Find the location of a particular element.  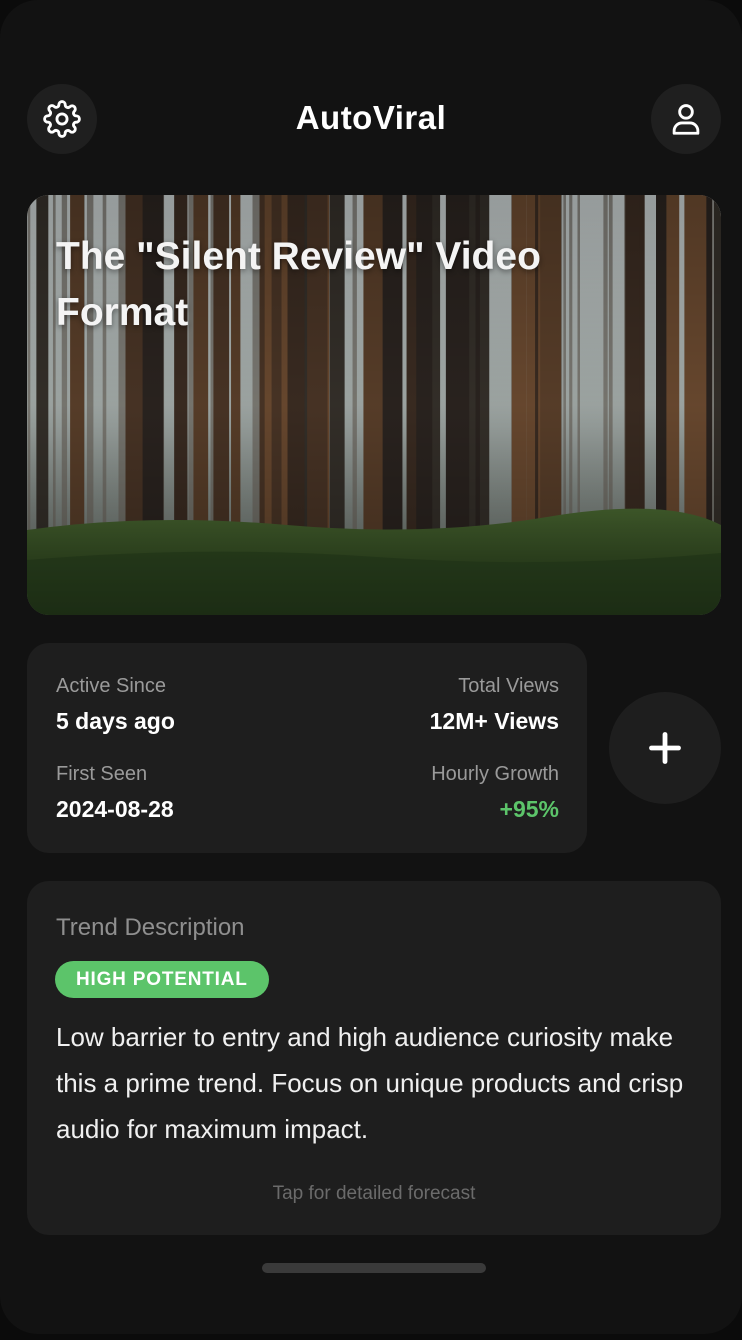

app-title: AutoViral is located at coordinates (371, 117).